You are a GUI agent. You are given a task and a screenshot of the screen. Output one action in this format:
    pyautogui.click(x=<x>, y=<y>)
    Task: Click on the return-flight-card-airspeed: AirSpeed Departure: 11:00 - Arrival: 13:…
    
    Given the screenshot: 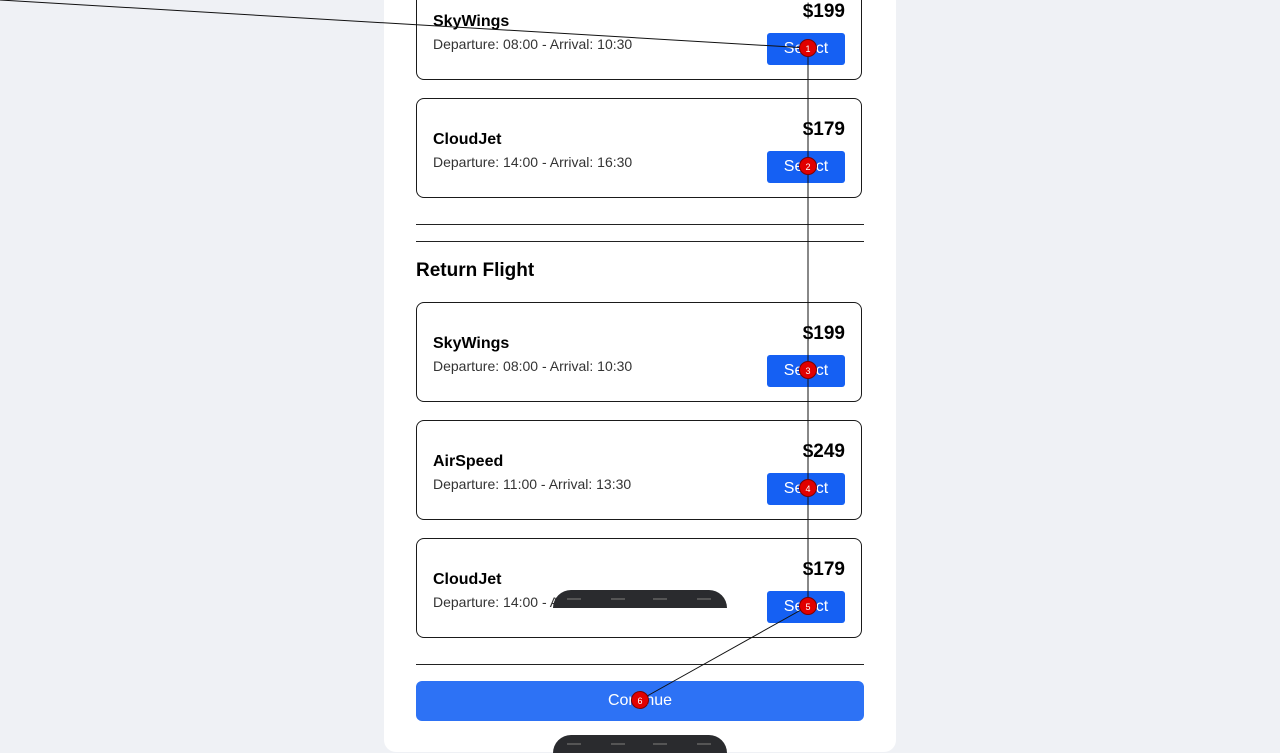 What is the action you would take?
    pyautogui.click(x=639, y=470)
    